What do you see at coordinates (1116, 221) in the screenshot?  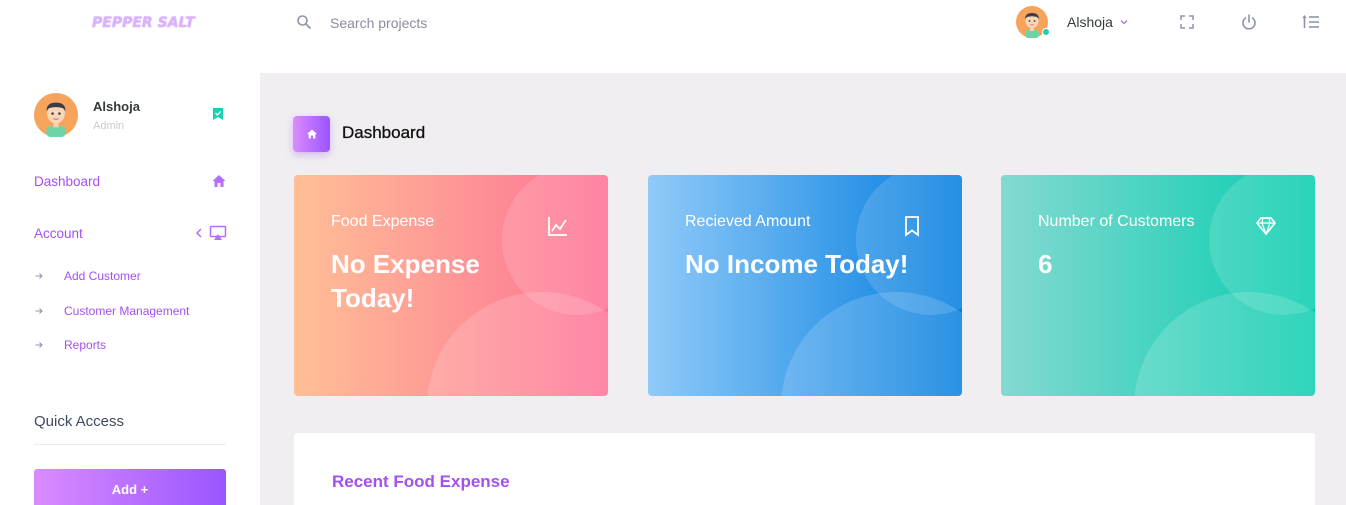 I see `card-label: Number of Customers` at bounding box center [1116, 221].